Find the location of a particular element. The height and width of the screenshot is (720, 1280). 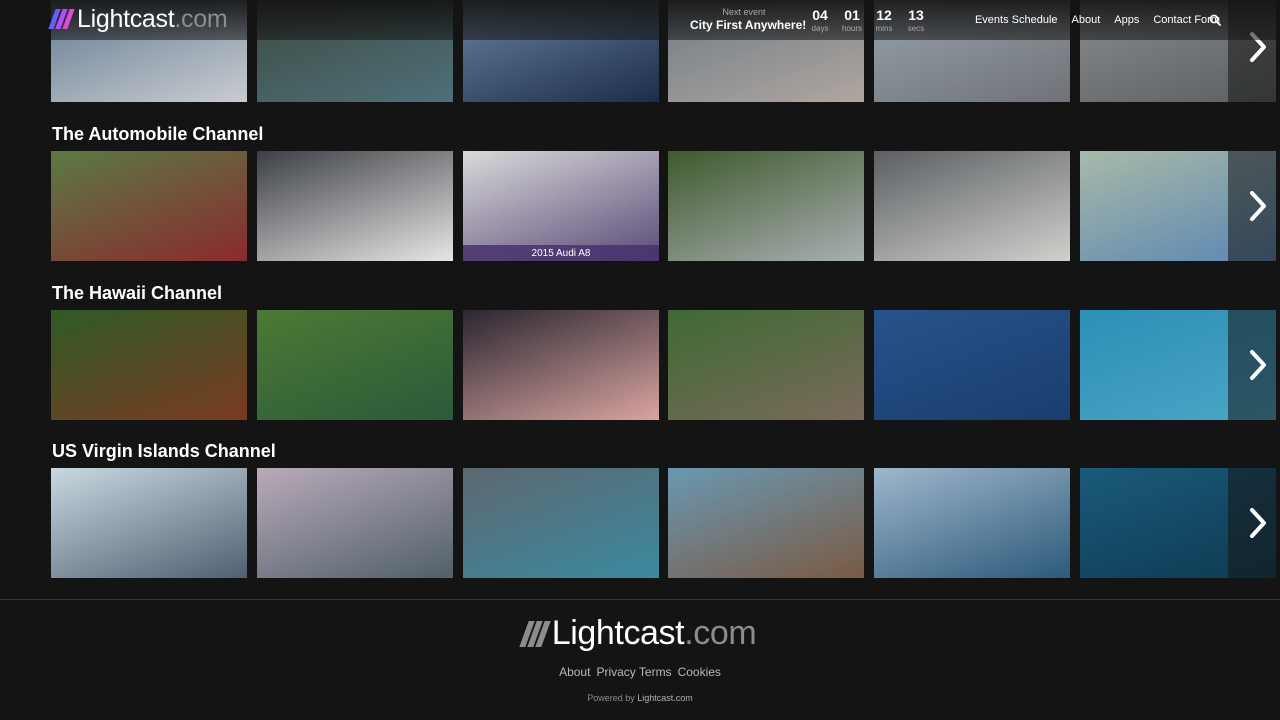

footer-logo-mark-icon is located at coordinates (534, 633).